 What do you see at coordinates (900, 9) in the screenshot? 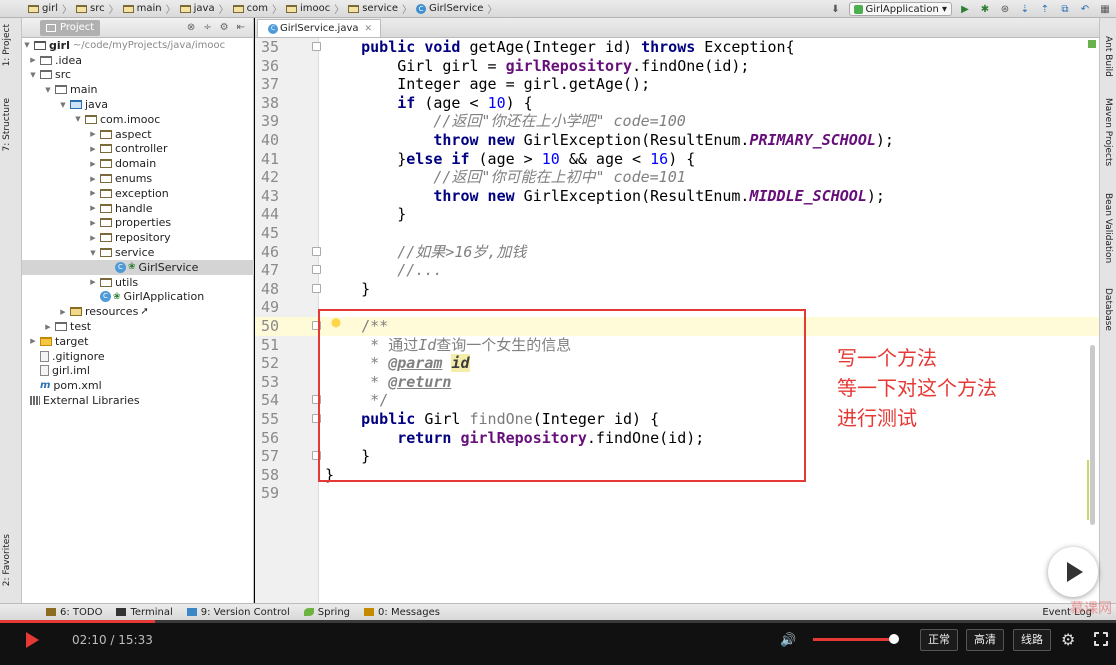
I see `run-config-select: GirlApplication ▾` at bounding box center [900, 9].